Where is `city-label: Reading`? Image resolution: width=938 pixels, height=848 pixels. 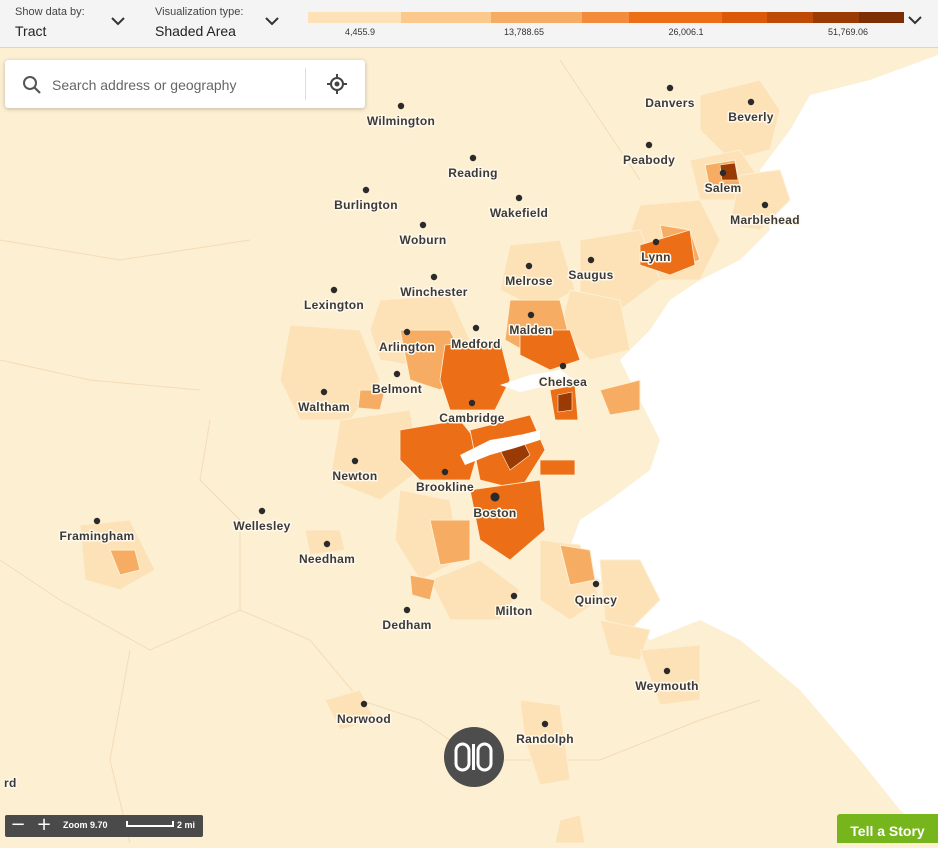
city-label: Reading is located at coordinates (472, 173).